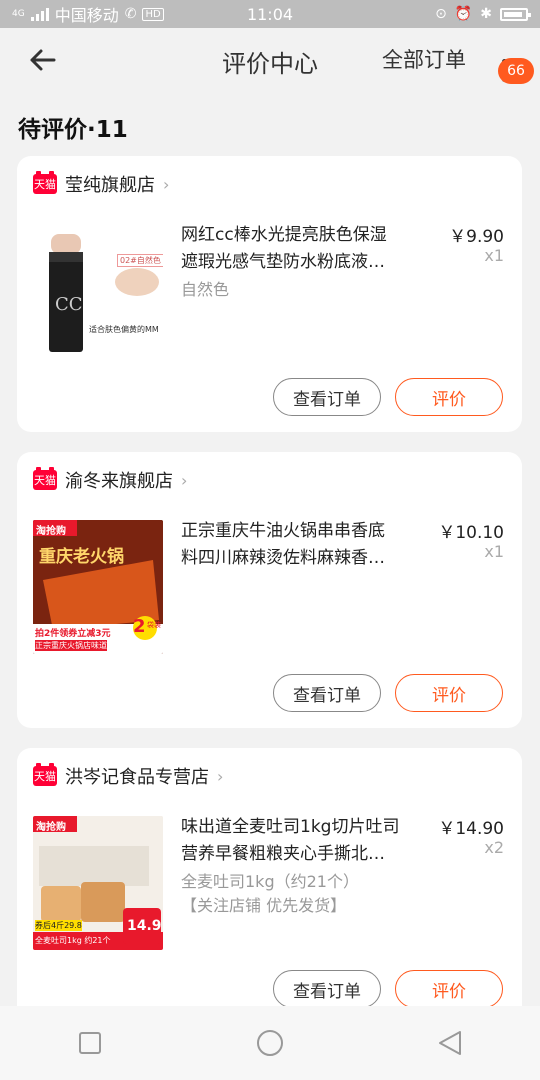 This screenshot has height=1080, width=540. What do you see at coordinates (73, 130) in the screenshot?
I see `pending-review-title: 待评价·11` at bounding box center [73, 130].